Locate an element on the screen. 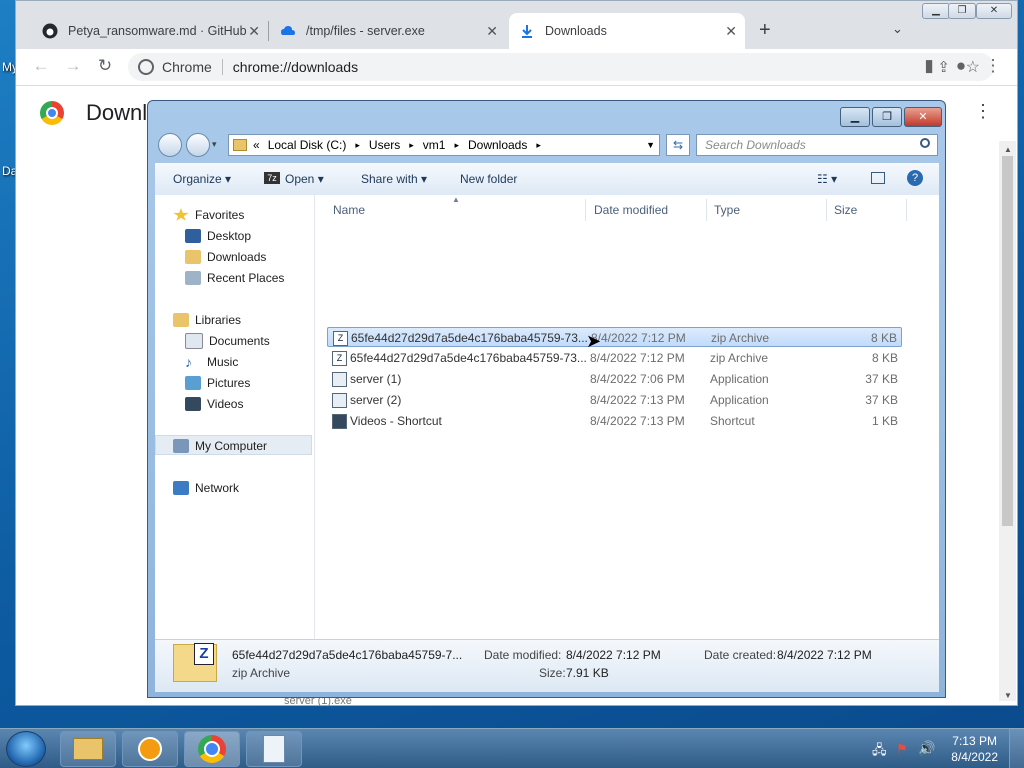 The image size is (1024, 768). taskbar-media-player-button is located at coordinates (150, 749).